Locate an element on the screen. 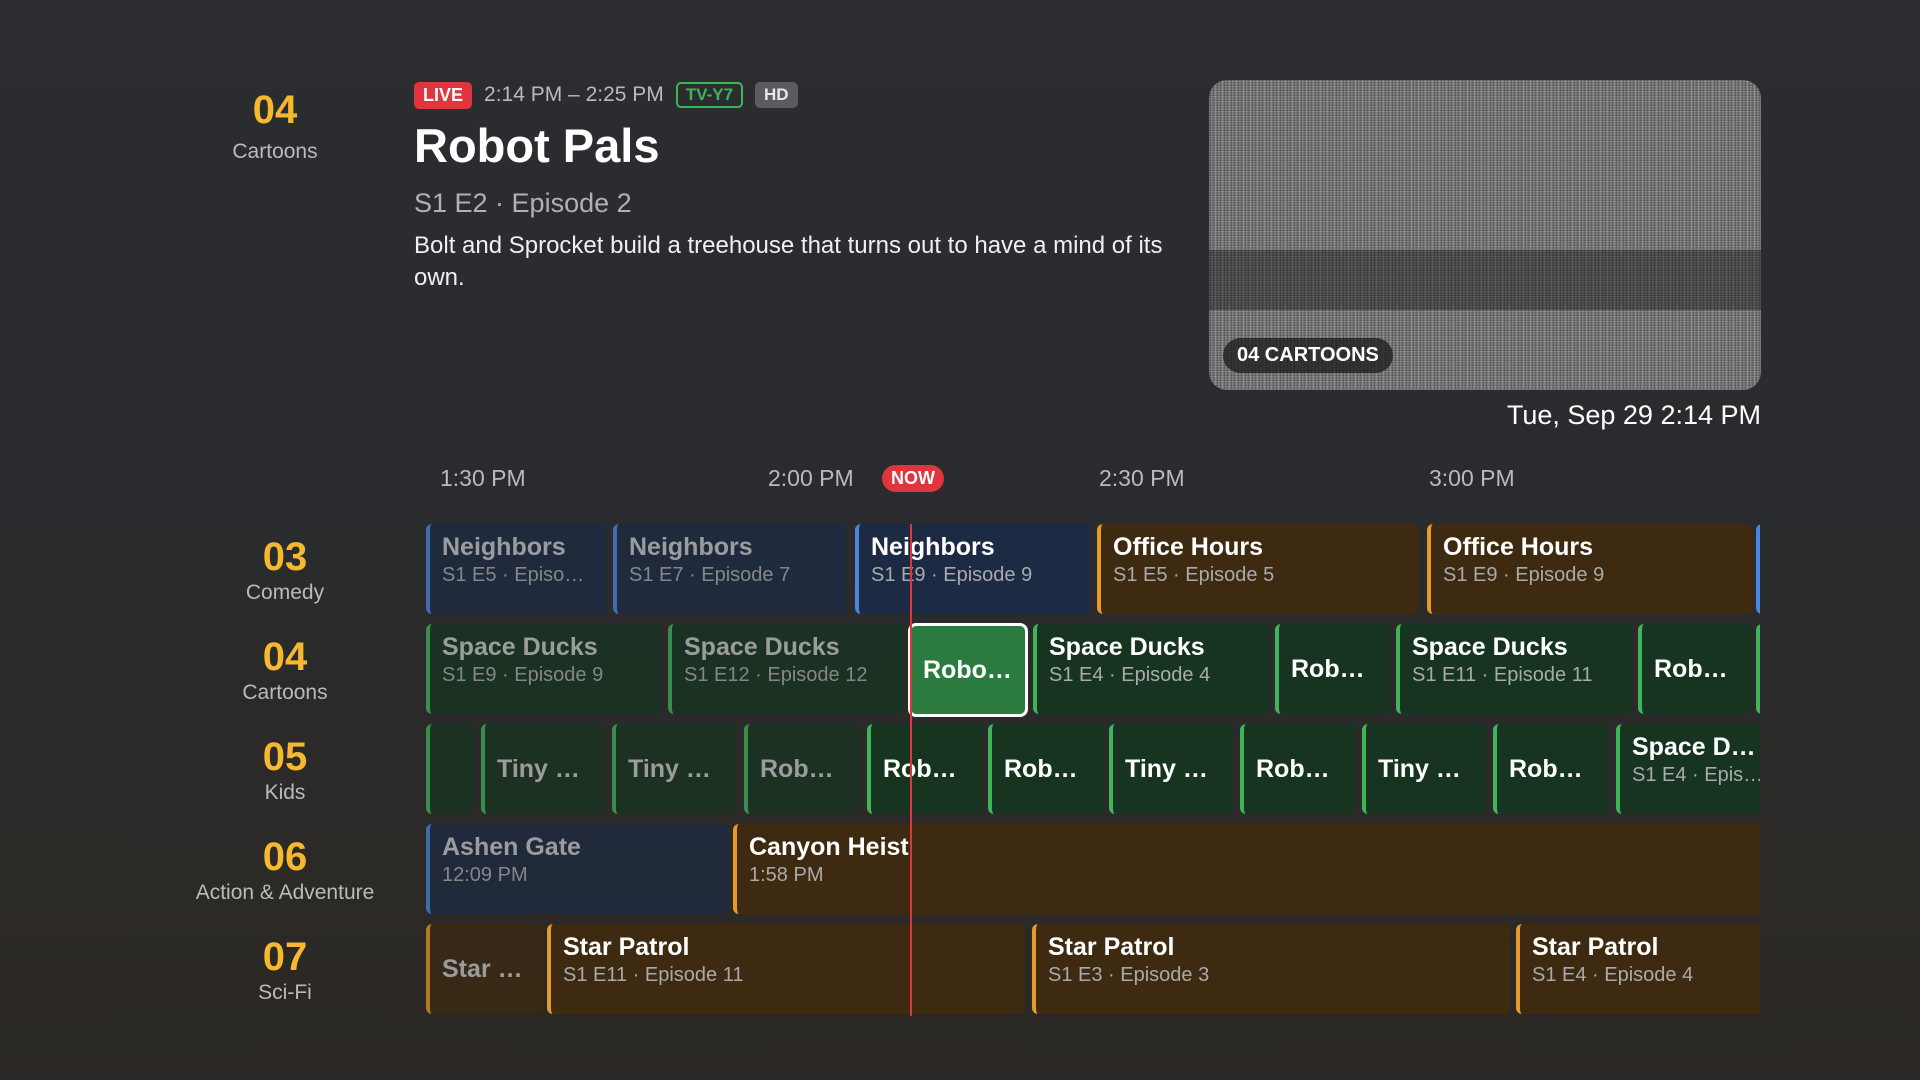 The image size is (1920, 1080). program-meta-row: LIVE 2:14 PM – 2:25 PM TV-Y7 HD is located at coordinates (606, 95).